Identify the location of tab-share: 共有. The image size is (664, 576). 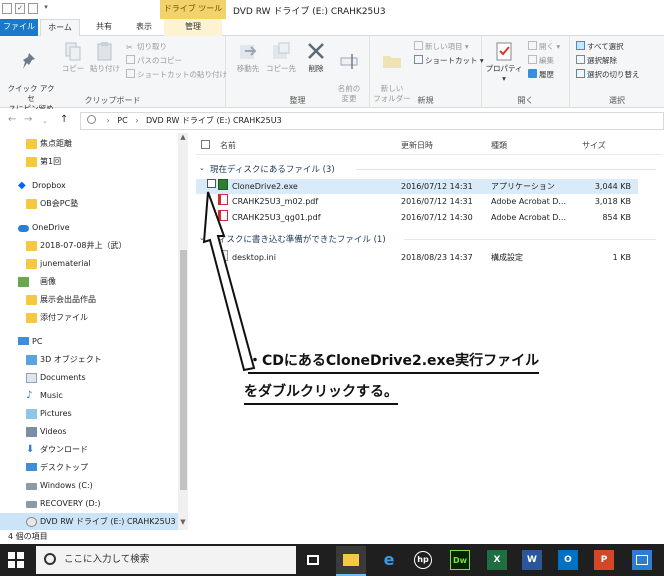
(104, 27).